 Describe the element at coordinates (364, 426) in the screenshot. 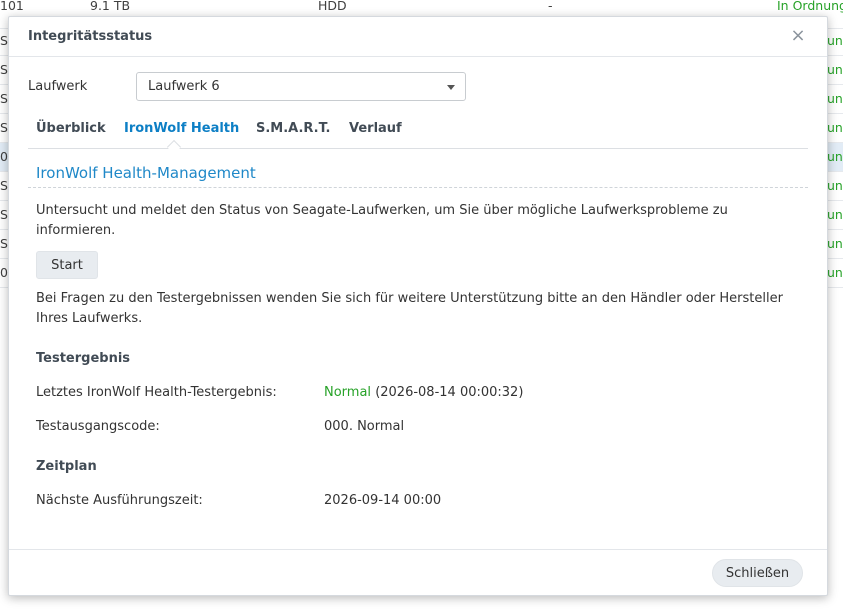

I see `exit-code-value: 000. Normal` at that location.